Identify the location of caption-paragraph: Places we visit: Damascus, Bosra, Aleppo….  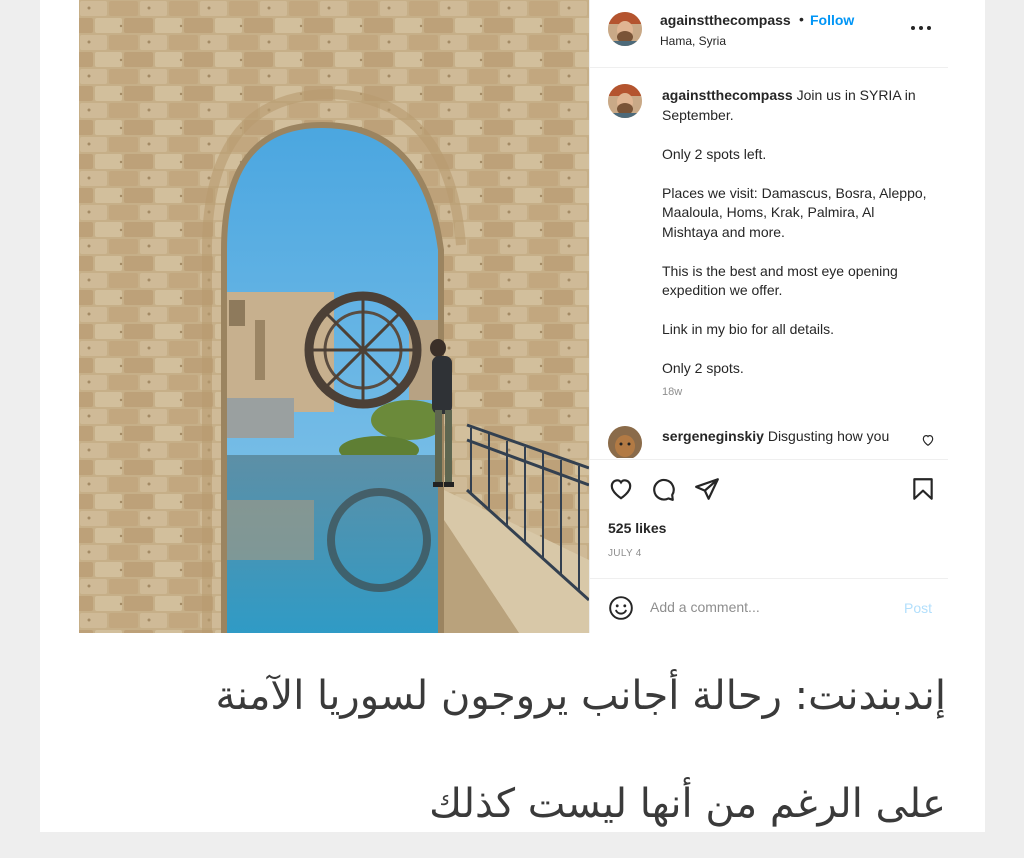
(794, 212).